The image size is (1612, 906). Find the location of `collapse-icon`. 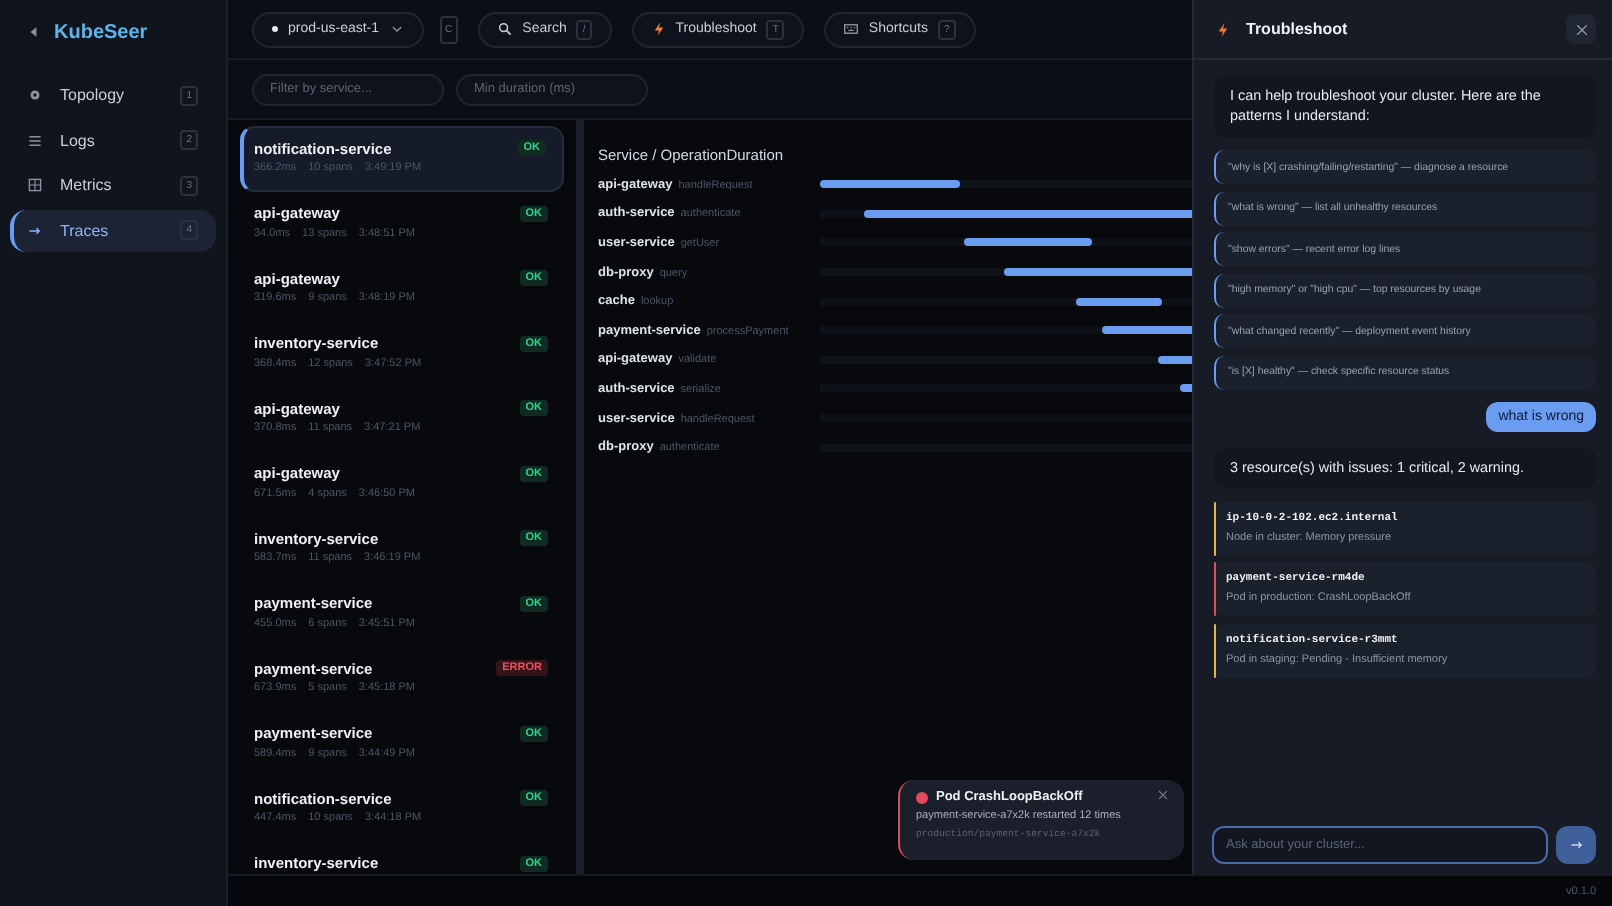

collapse-icon is located at coordinates (34, 32).